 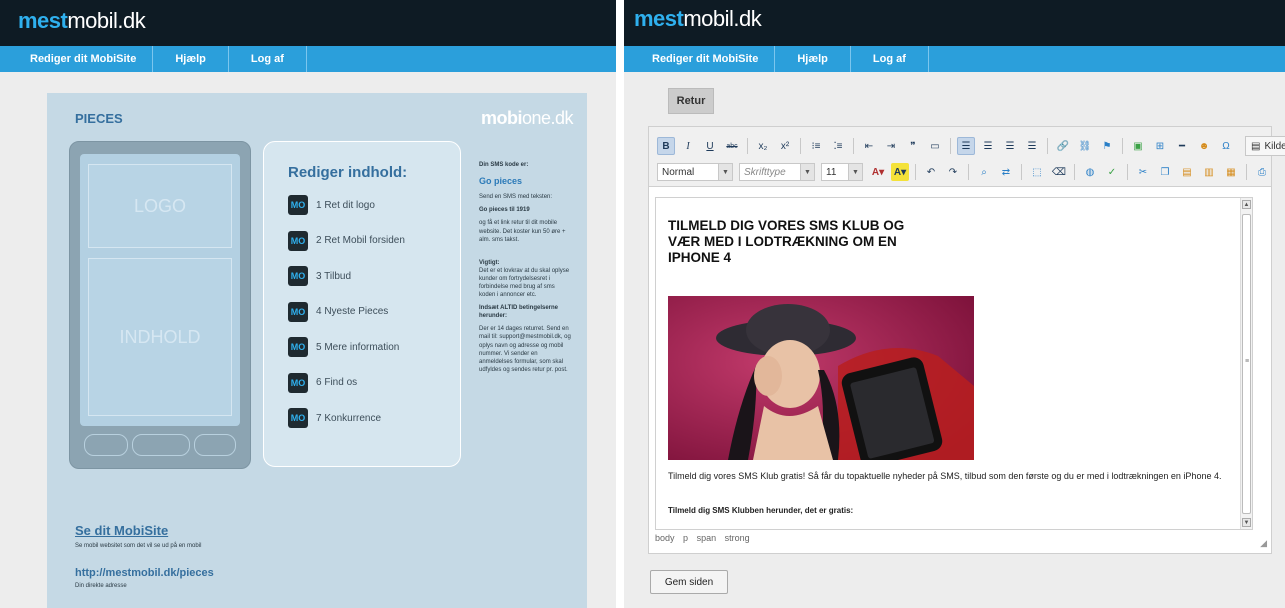 What do you see at coordinates (913, 146) in the screenshot?
I see `blockquote-icon: ❞` at bounding box center [913, 146].